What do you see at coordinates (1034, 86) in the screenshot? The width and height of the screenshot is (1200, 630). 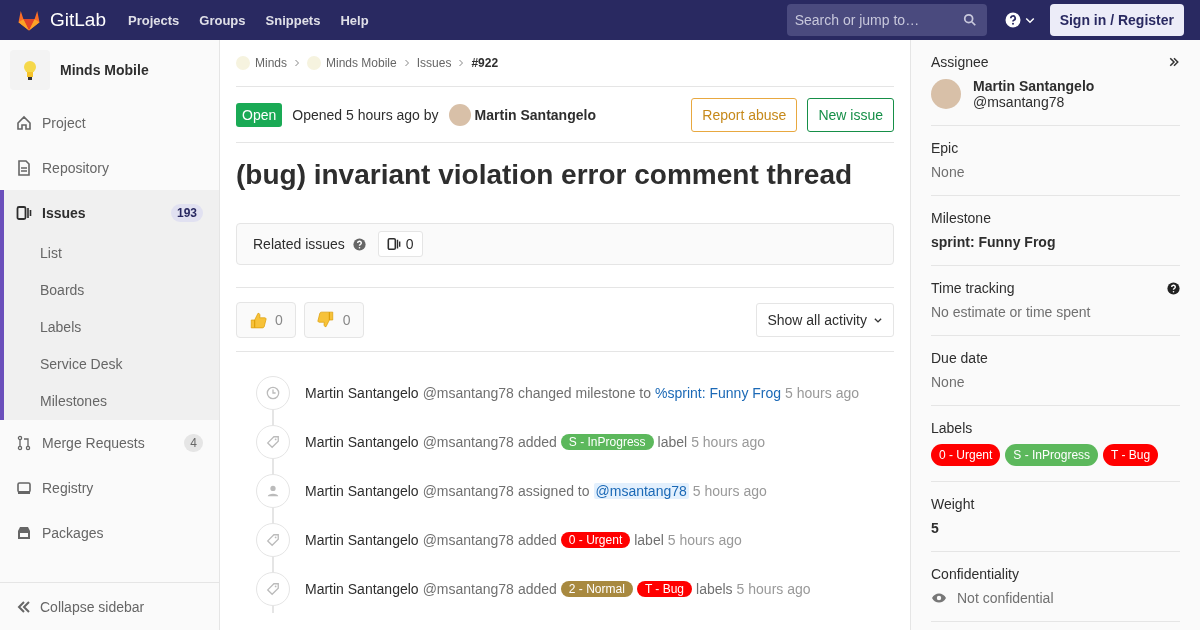 I see `assignee-name: Martin Santangelo` at bounding box center [1034, 86].